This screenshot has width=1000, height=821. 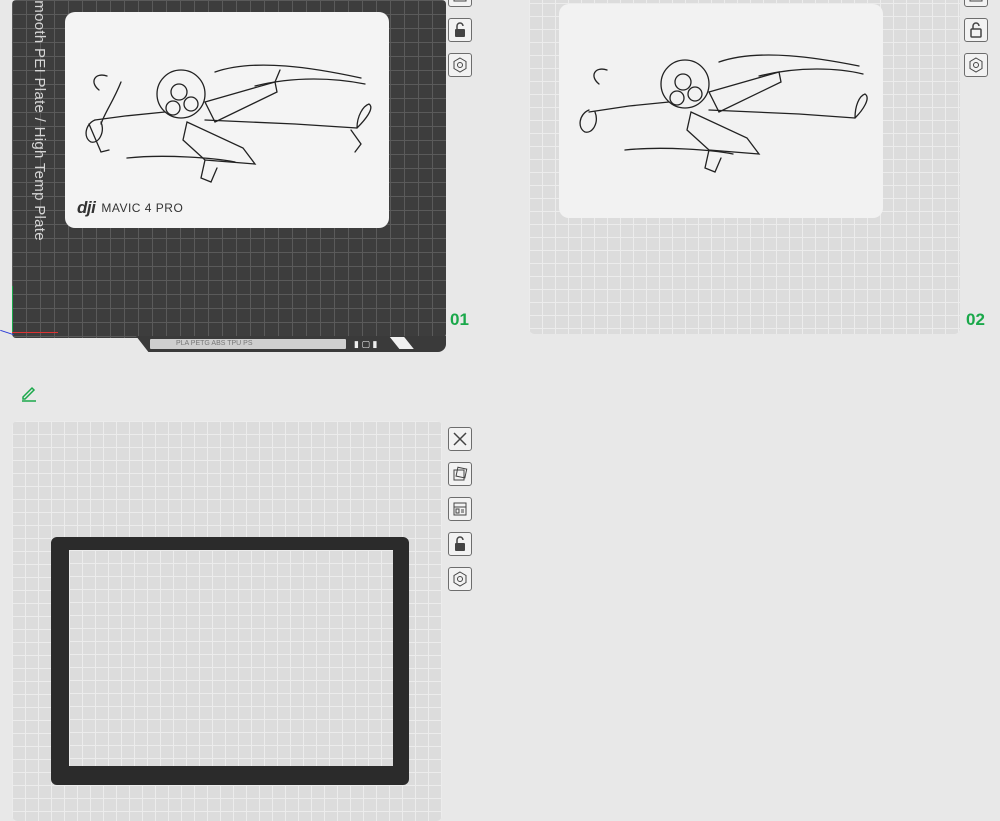 I want to click on print-model-card: dji MAVIC 4 PRO, so click(x=227, y=120).